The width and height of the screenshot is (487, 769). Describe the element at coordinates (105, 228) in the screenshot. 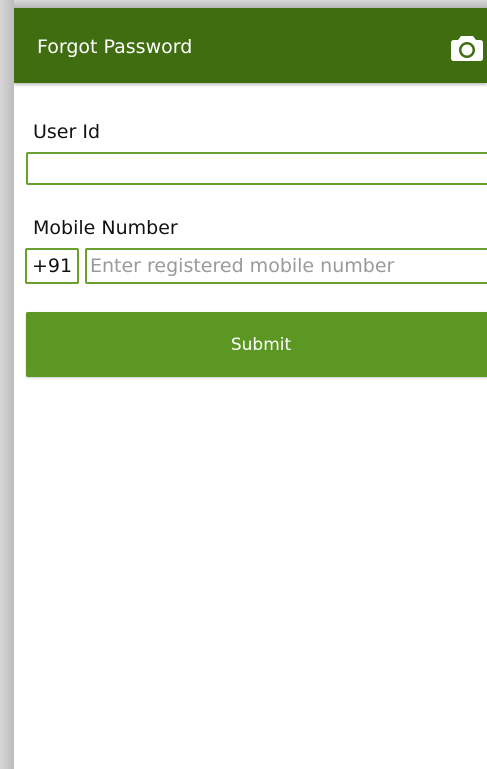

I see `mobile-number-label: Mobile Number` at that location.